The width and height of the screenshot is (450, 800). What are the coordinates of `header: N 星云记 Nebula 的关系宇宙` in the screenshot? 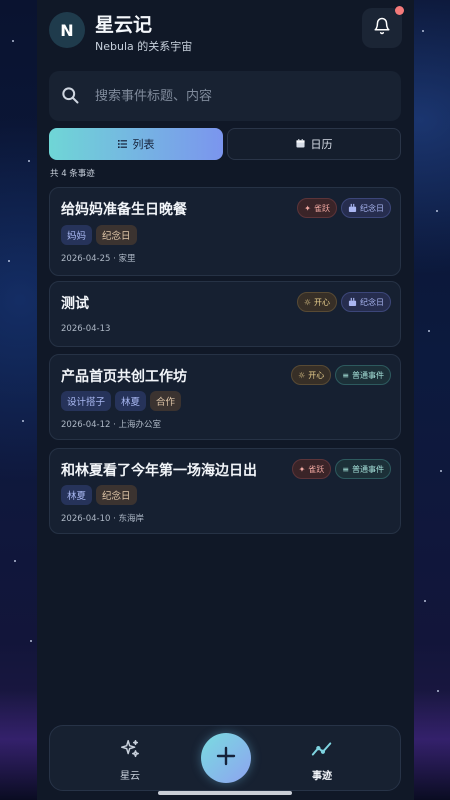 It's located at (226, 30).